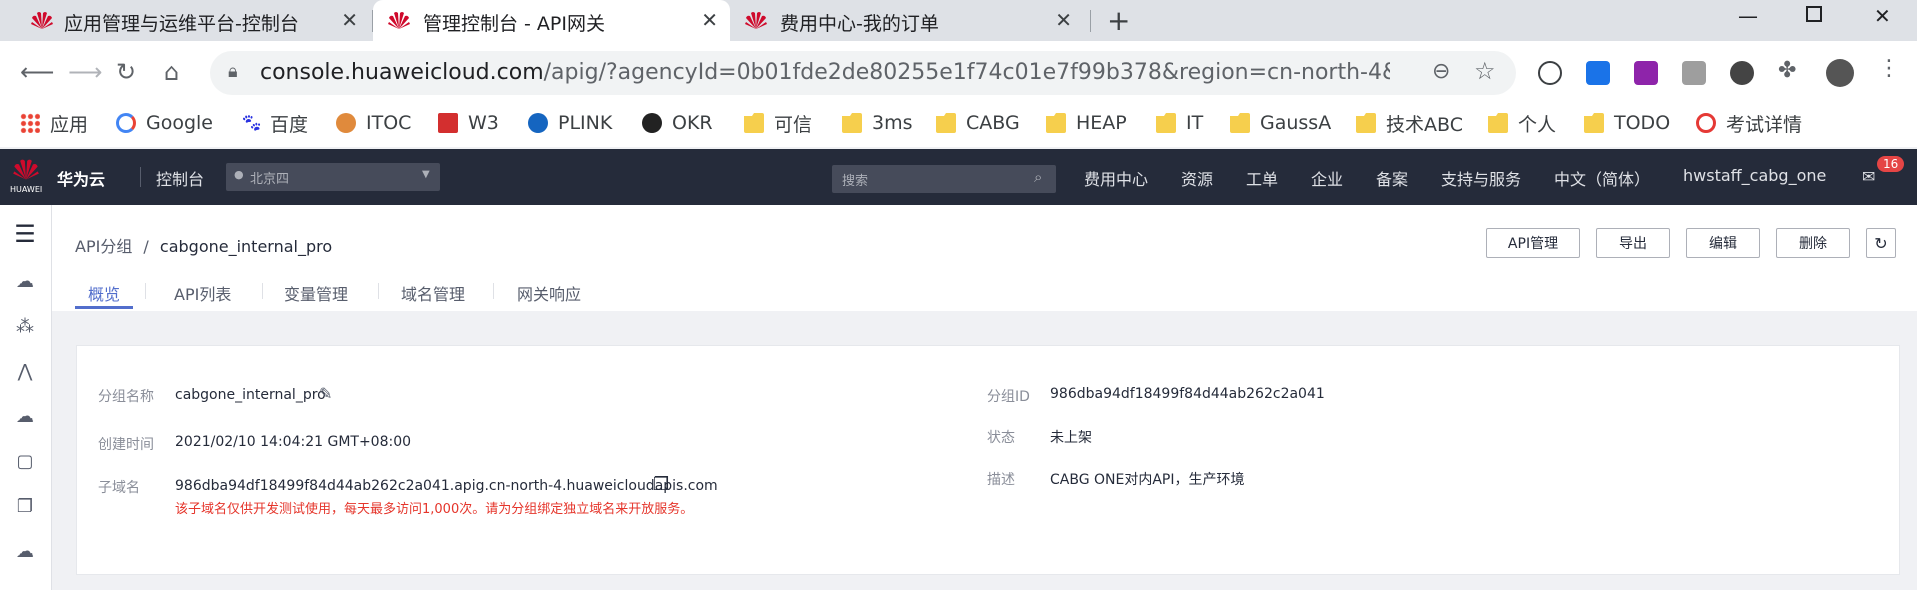 This screenshot has width=1917, height=590. I want to click on subdomain-label: 子域名, so click(119, 488).